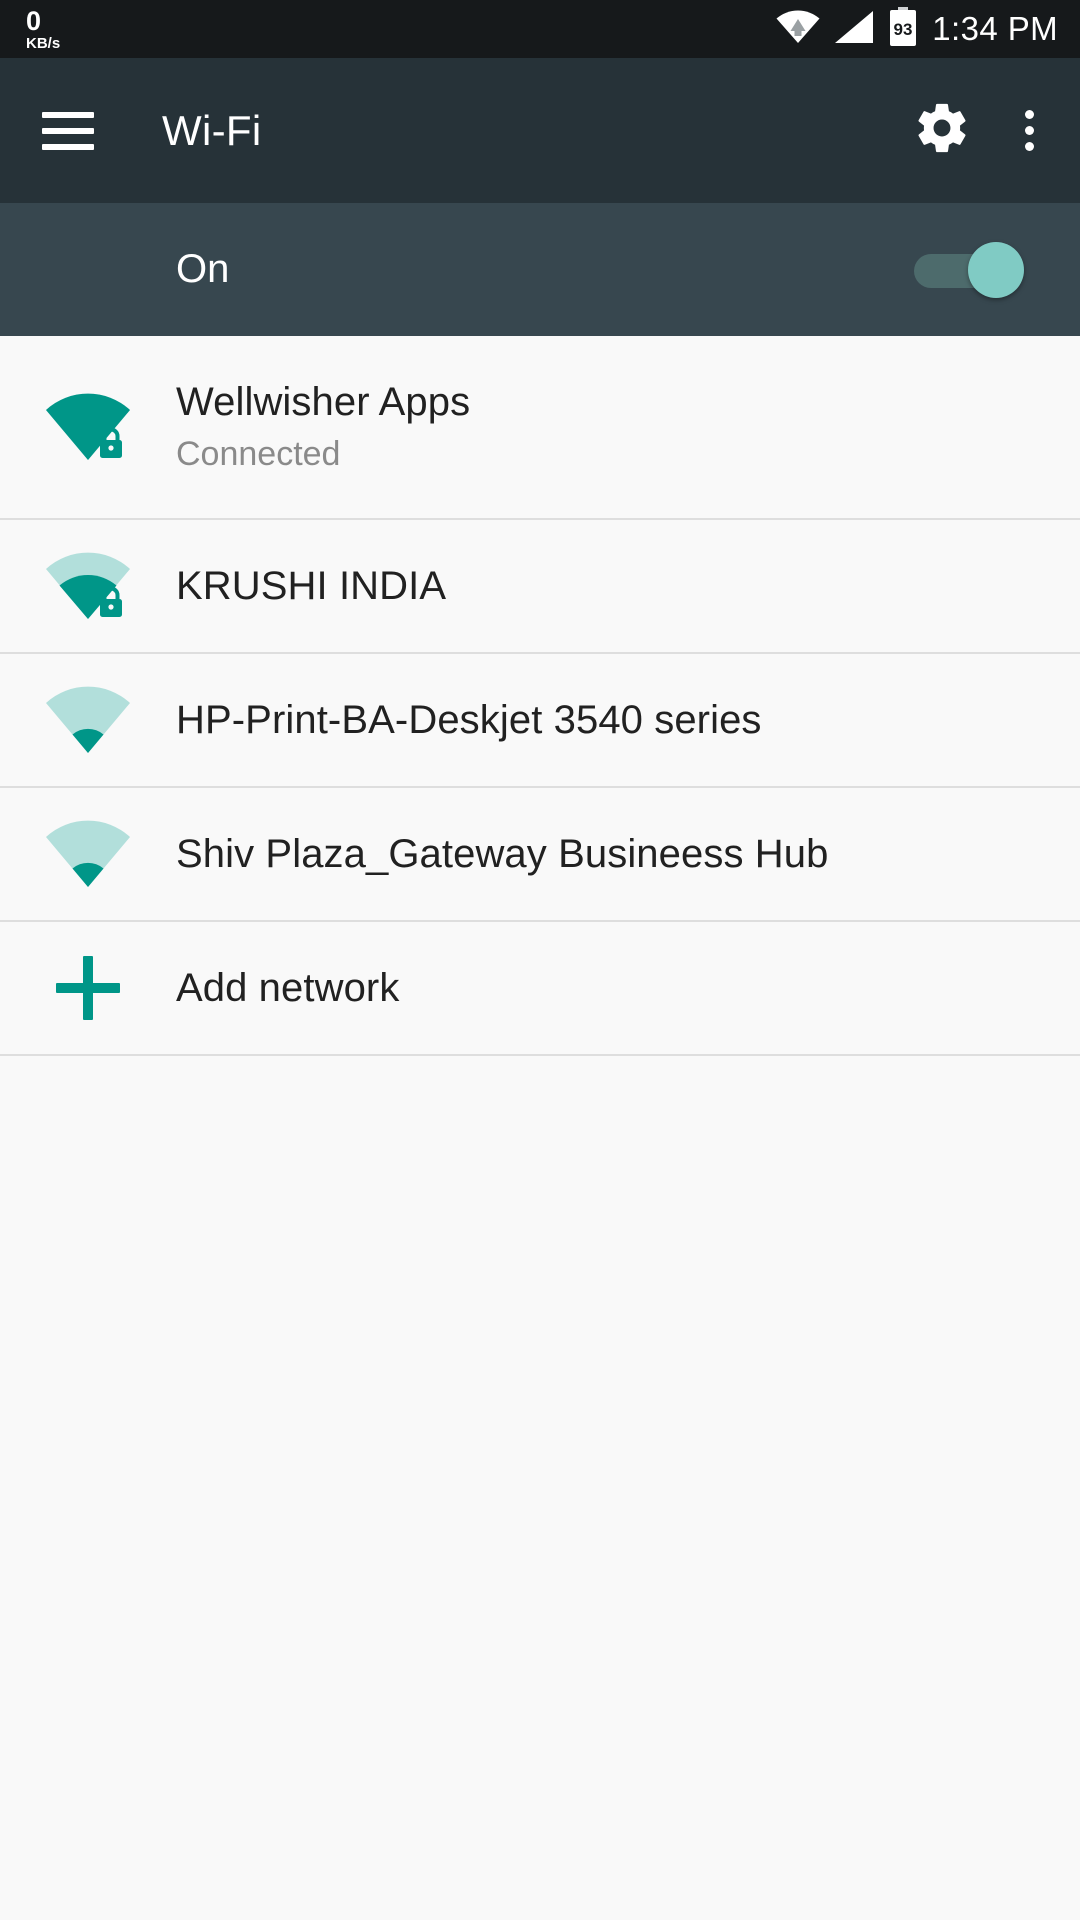  Describe the element at coordinates (854, 29) in the screenshot. I see `cellular-signal-icon` at that location.